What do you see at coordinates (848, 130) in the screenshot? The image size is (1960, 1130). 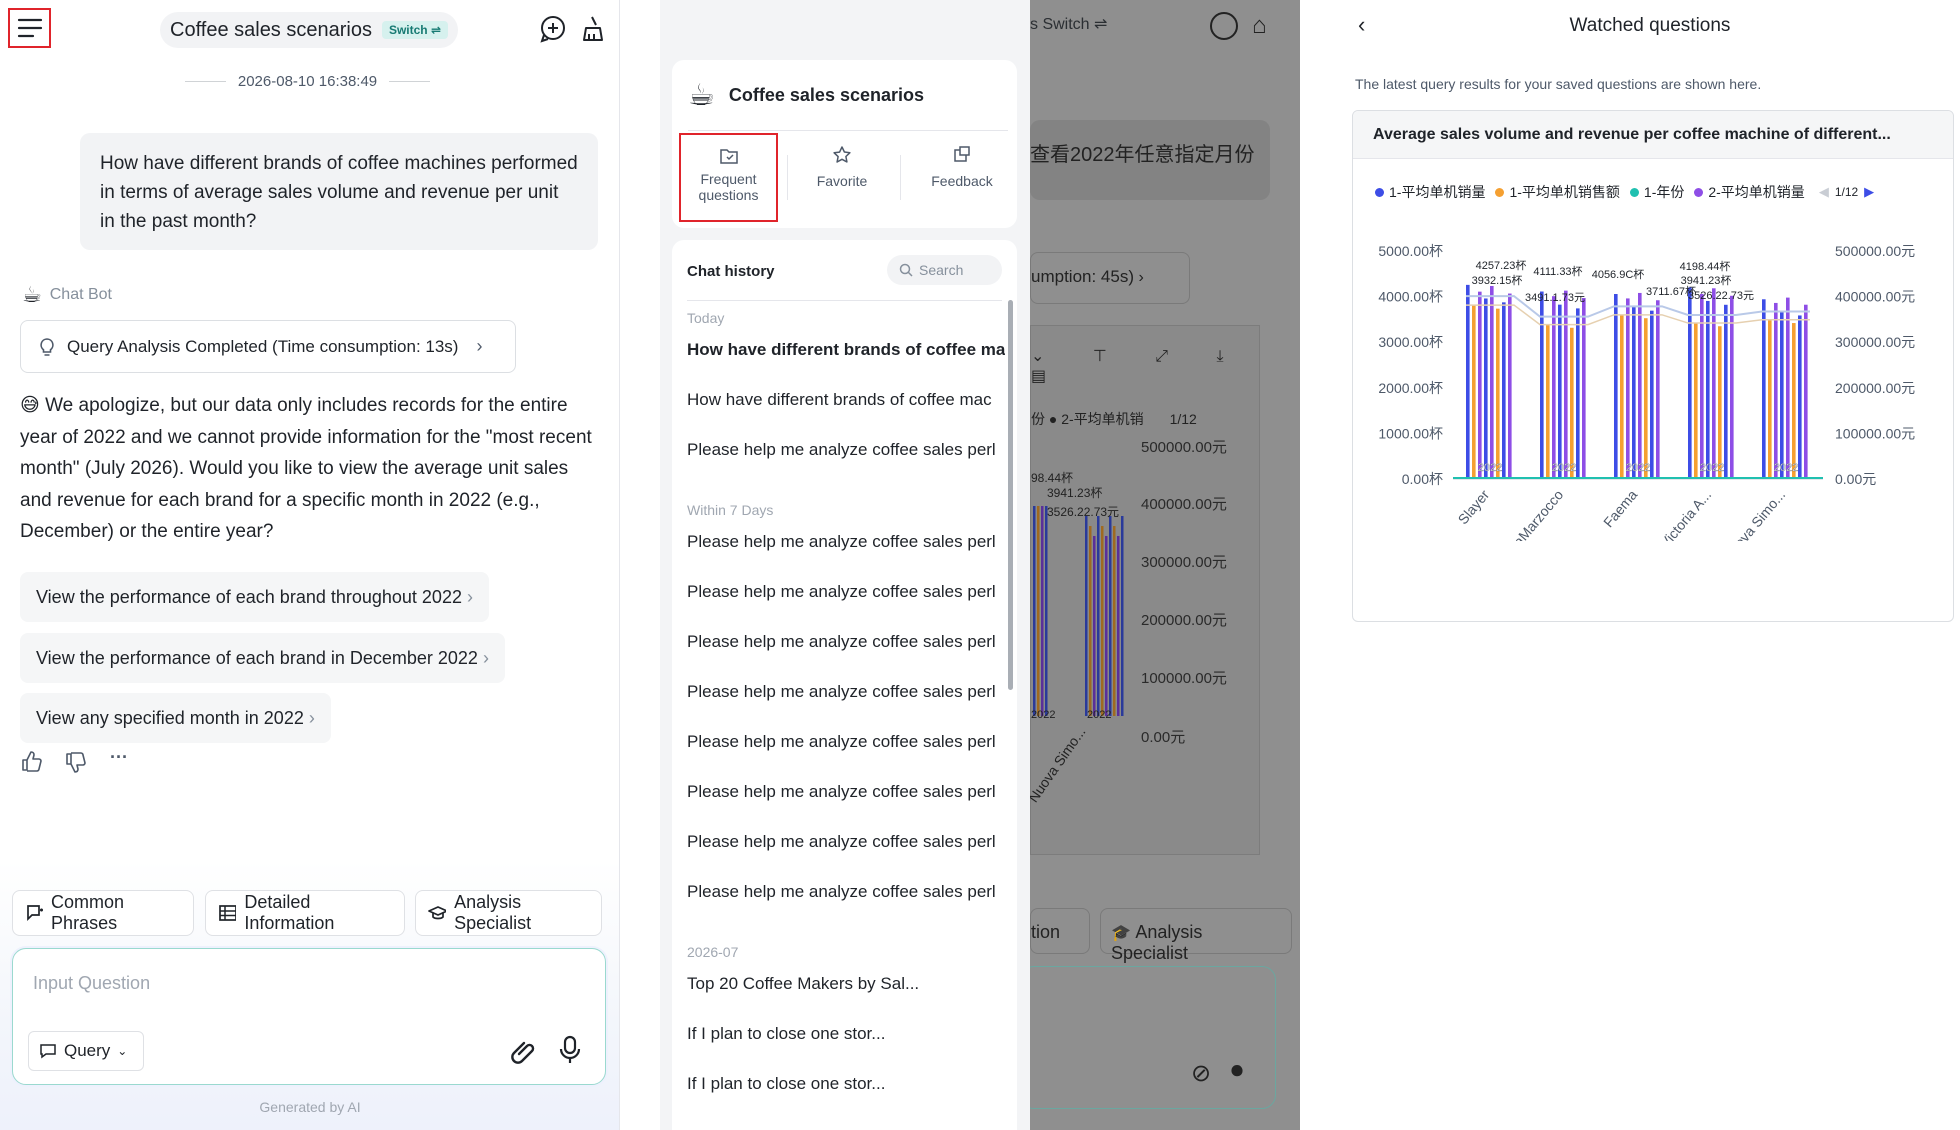 I see `scenario-divider` at bounding box center [848, 130].